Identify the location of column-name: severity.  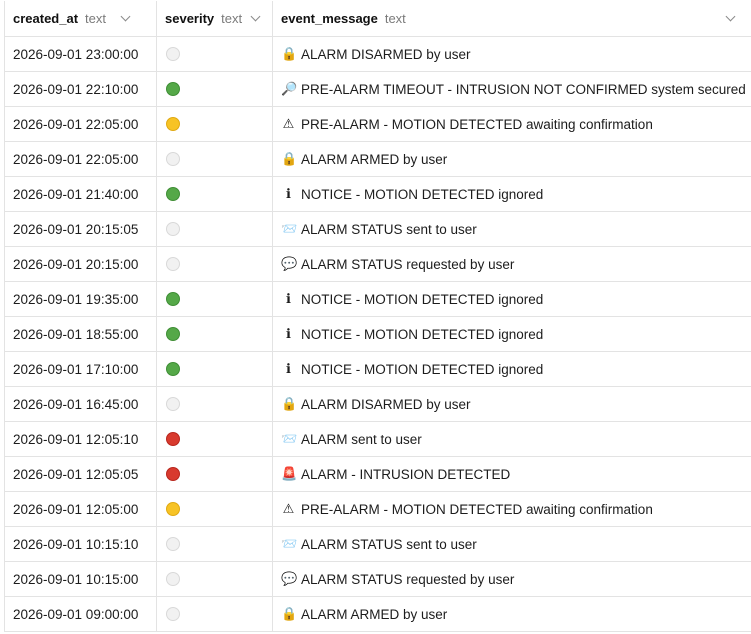
(190, 18).